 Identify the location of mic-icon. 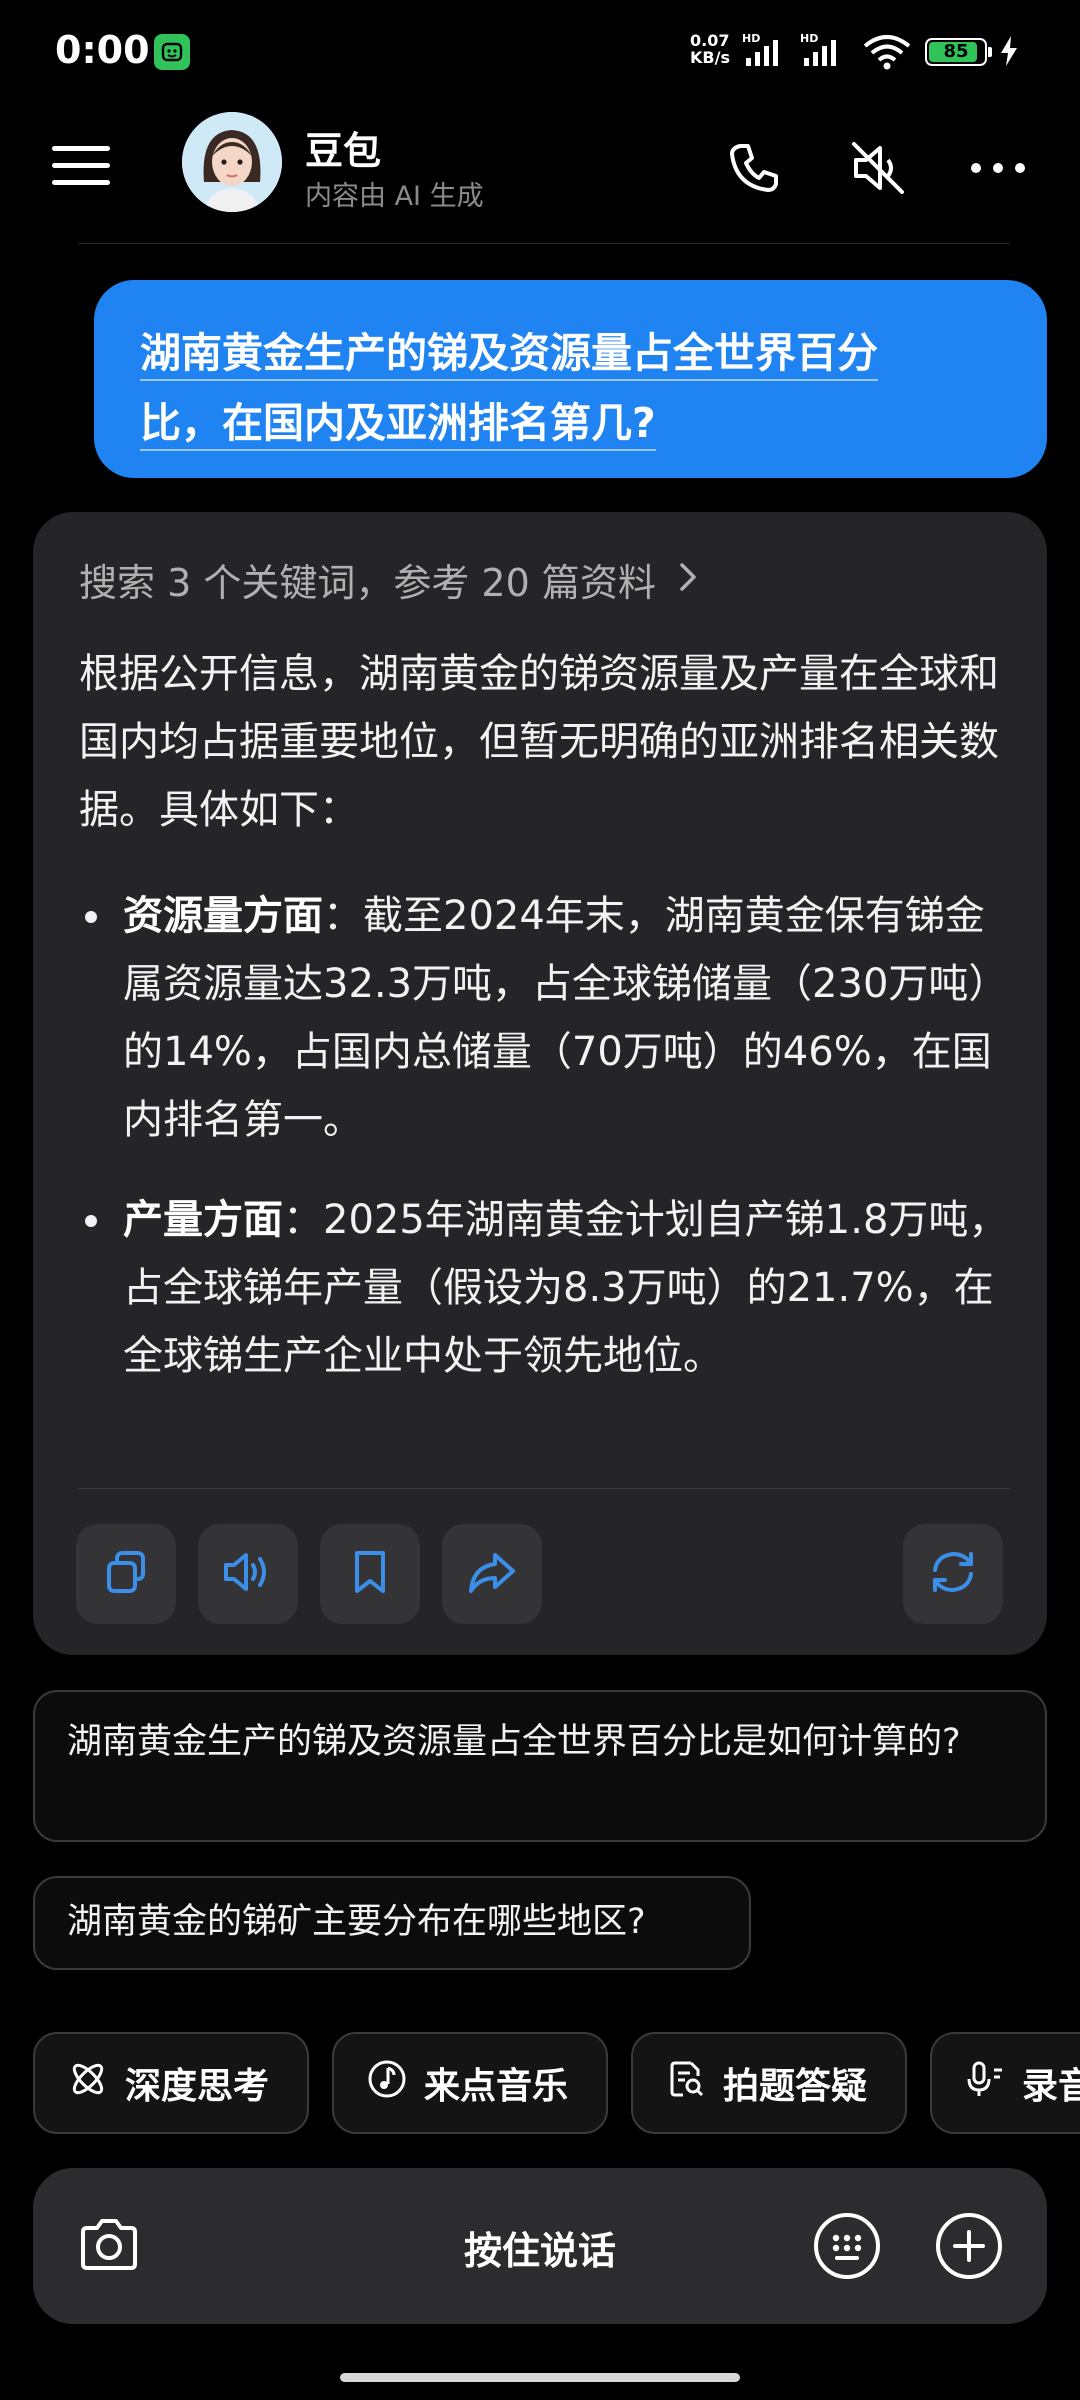
(993, 2083).